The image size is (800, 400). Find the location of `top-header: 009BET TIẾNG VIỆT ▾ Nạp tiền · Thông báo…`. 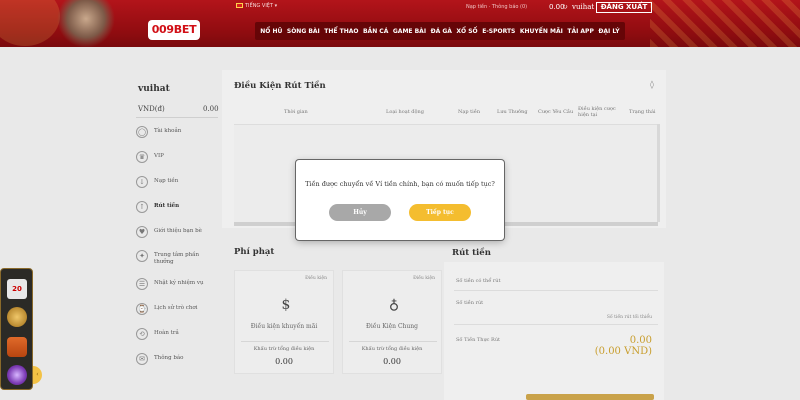

top-header: 009BET TIẾNG VIỆT ▾ Nạp tiền · Thông báo… is located at coordinates (400, 23).